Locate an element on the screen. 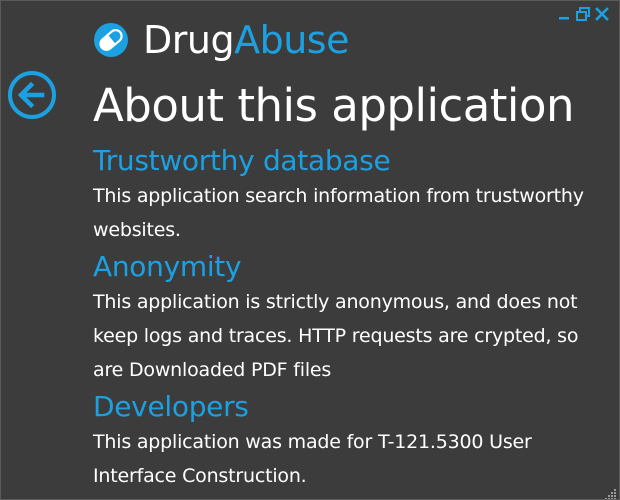 This screenshot has height=500, width=620. app-header: DrugAbuse is located at coordinates (221, 40).